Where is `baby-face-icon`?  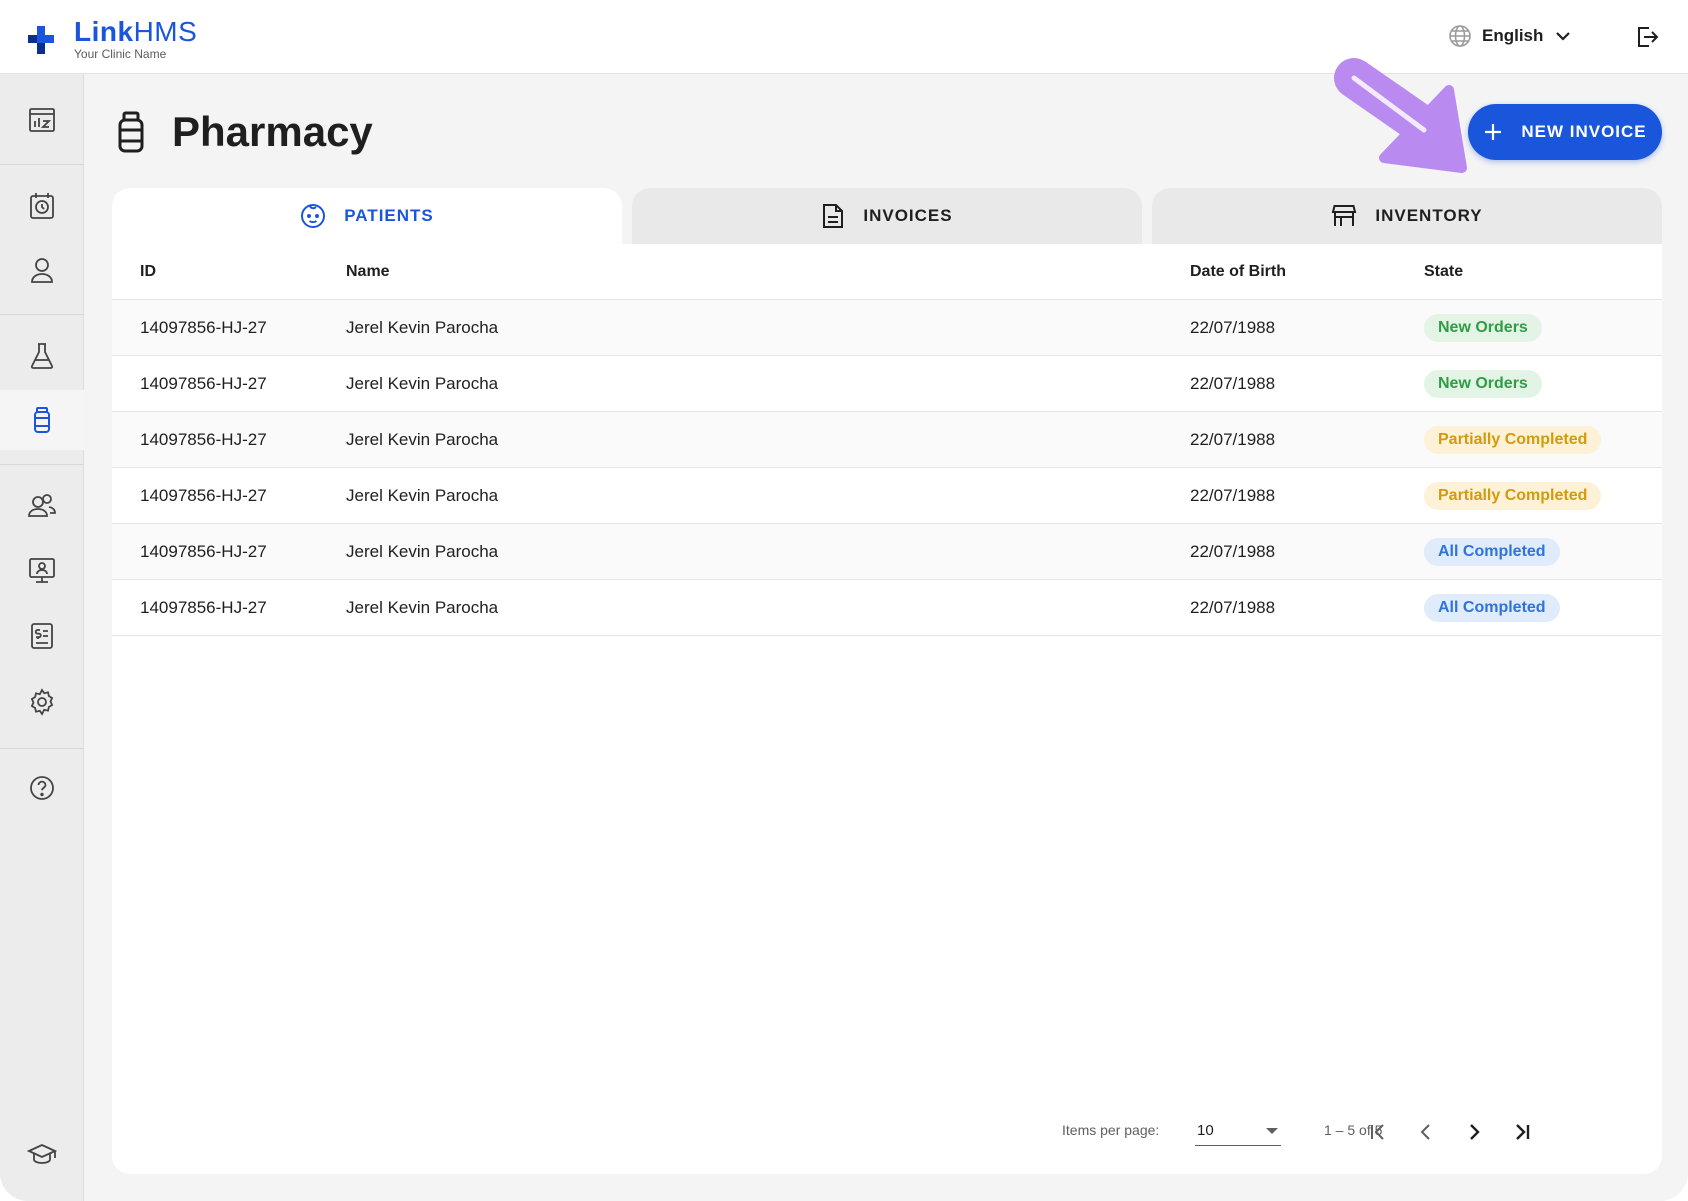 baby-face-icon is located at coordinates (313, 216).